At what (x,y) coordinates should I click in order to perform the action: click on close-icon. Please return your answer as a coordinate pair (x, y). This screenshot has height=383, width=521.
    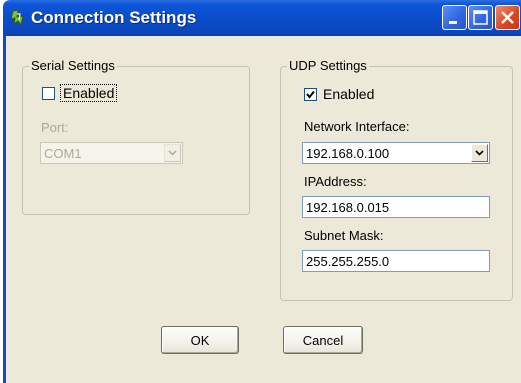
    Looking at the image, I should click on (507, 17).